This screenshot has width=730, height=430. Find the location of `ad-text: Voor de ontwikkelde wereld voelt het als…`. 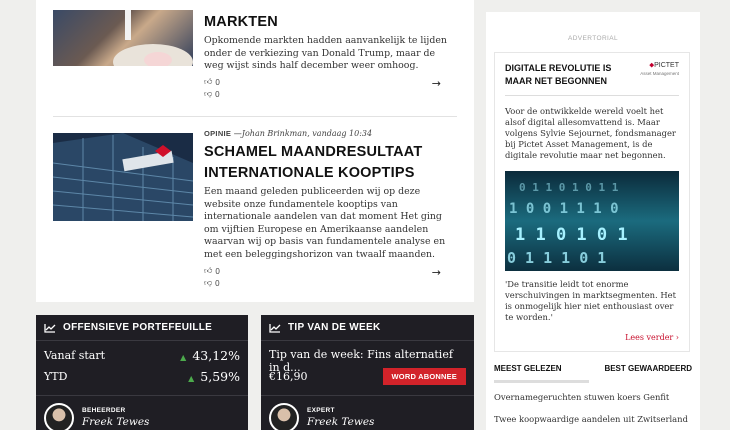

ad-text: Voor de ontwikkelde wereld voelt het als… is located at coordinates (590, 133).